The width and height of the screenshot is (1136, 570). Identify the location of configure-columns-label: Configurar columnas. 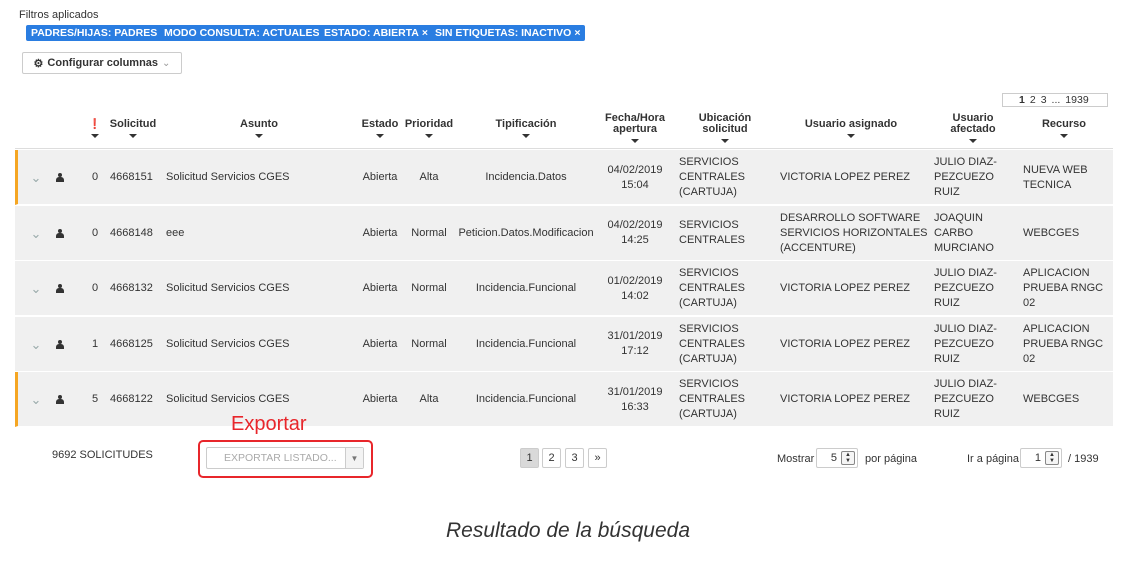
(103, 63).